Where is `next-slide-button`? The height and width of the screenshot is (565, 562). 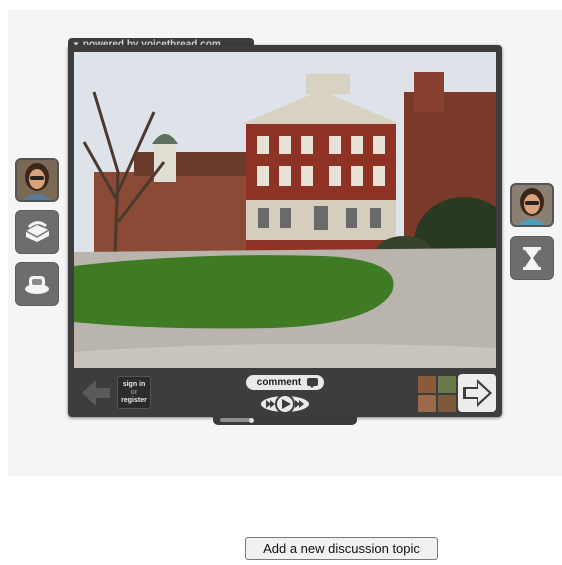
next-slide-button is located at coordinates (477, 393).